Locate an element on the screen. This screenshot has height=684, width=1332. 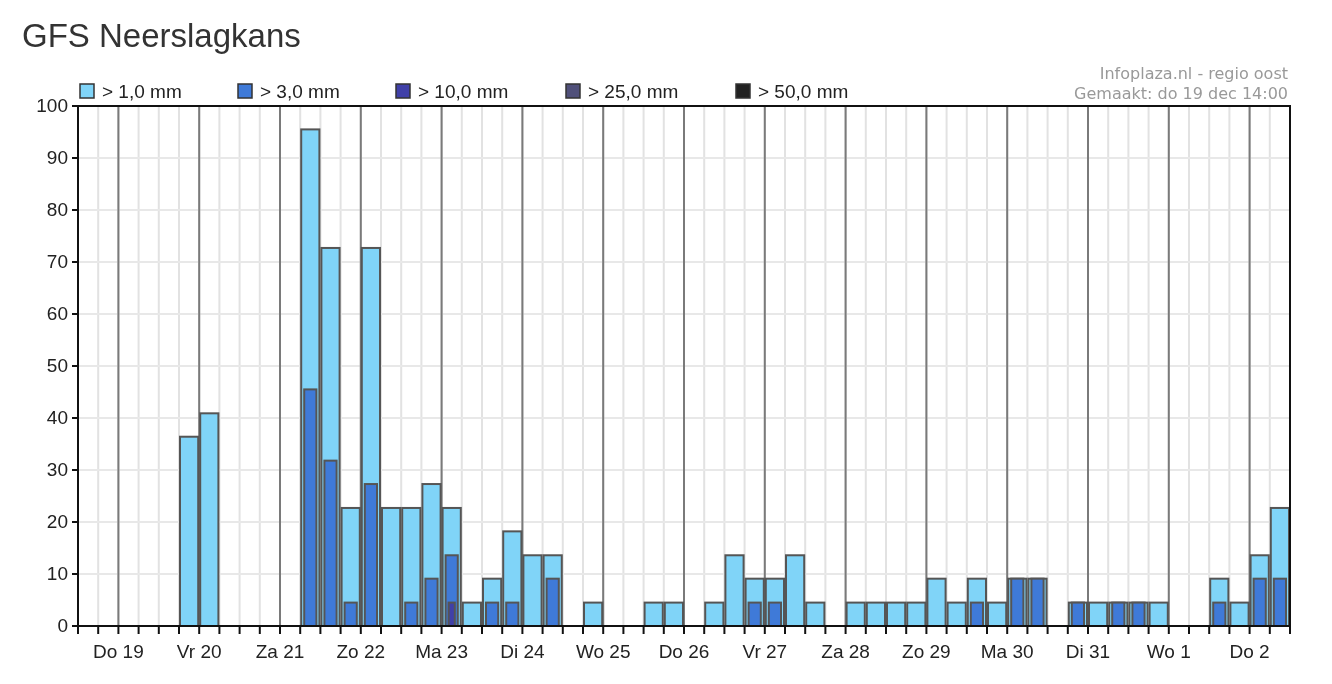
legend-label: > 10,0 mm is located at coordinates (463, 91).